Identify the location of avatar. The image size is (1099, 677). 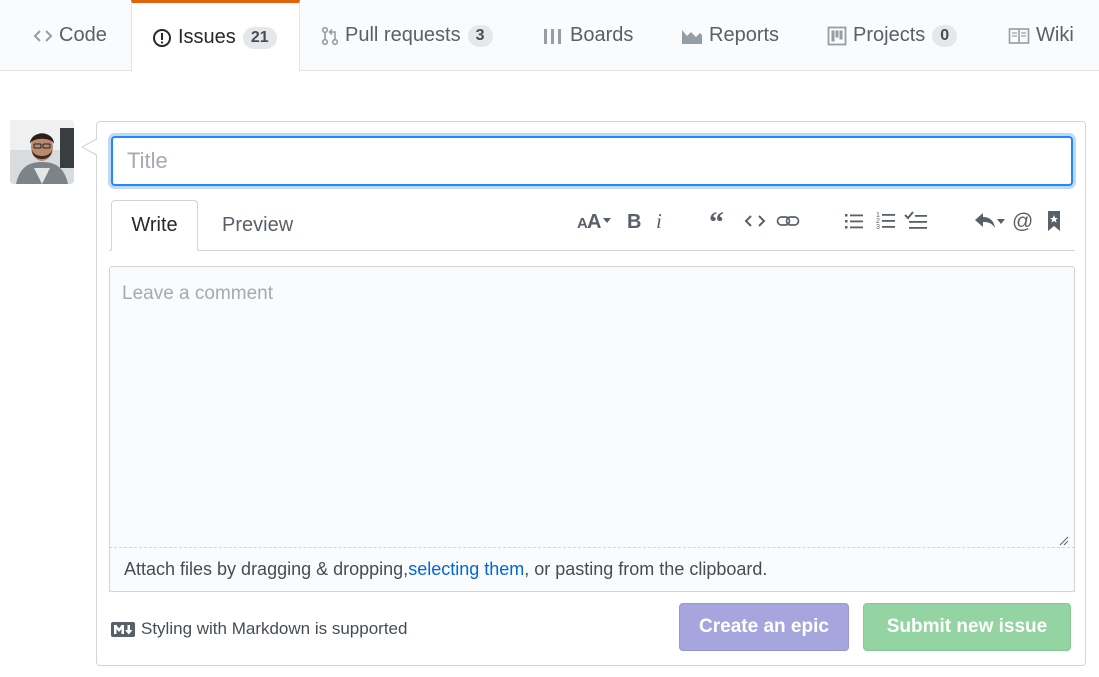
(42, 152).